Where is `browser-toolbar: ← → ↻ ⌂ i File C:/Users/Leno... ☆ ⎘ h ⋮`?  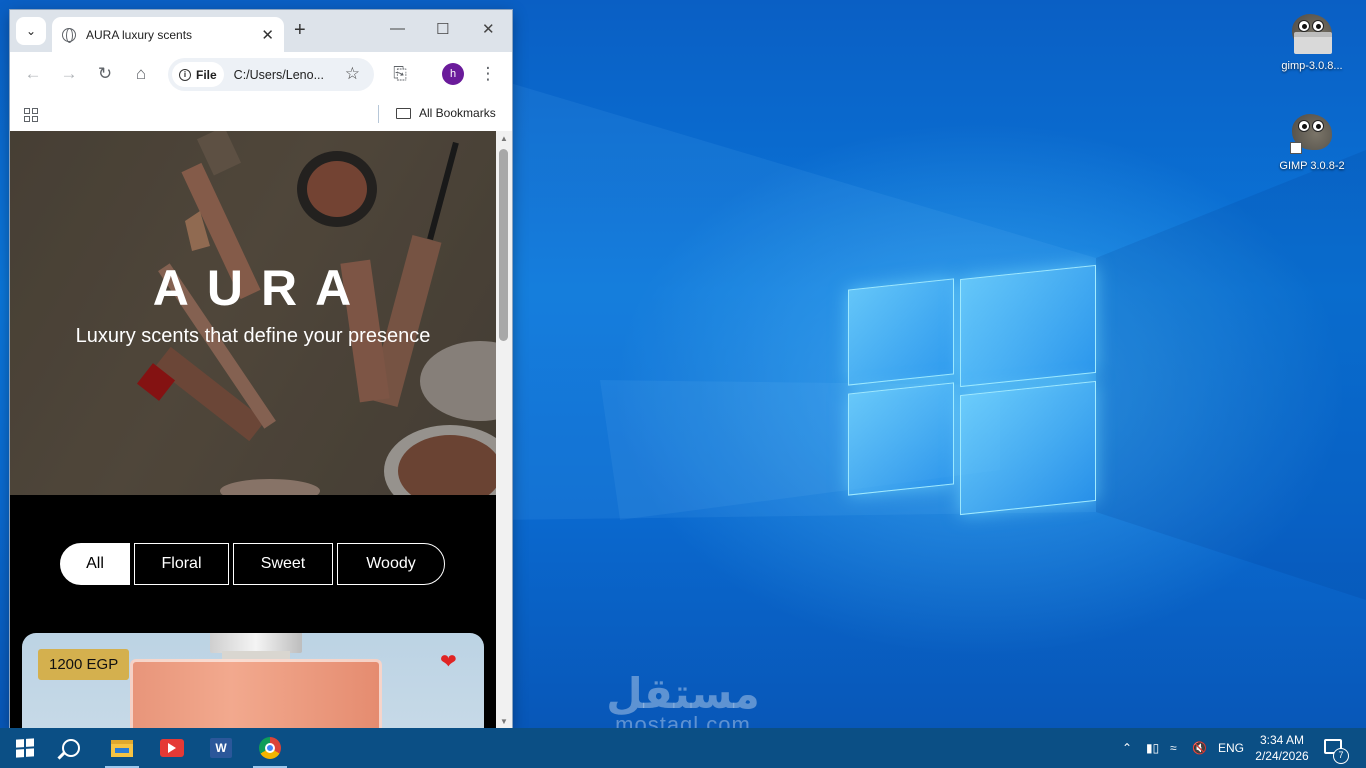
browser-toolbar: ← → ↻ ⌂ i File C:/Users/Leno... ☆ ⎘ h ⋮ is located at coordinates (261, 74).